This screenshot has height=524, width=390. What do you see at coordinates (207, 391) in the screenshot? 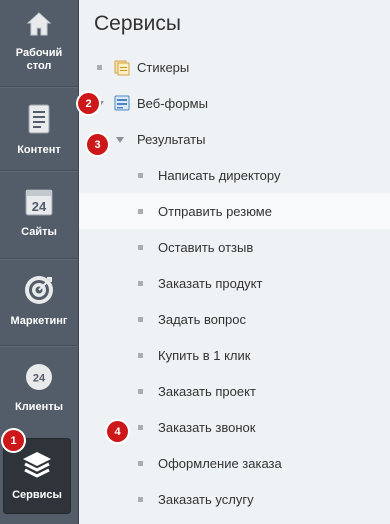
I see `tree-item-label: Заказать проект` at bounding box center [207, 391].